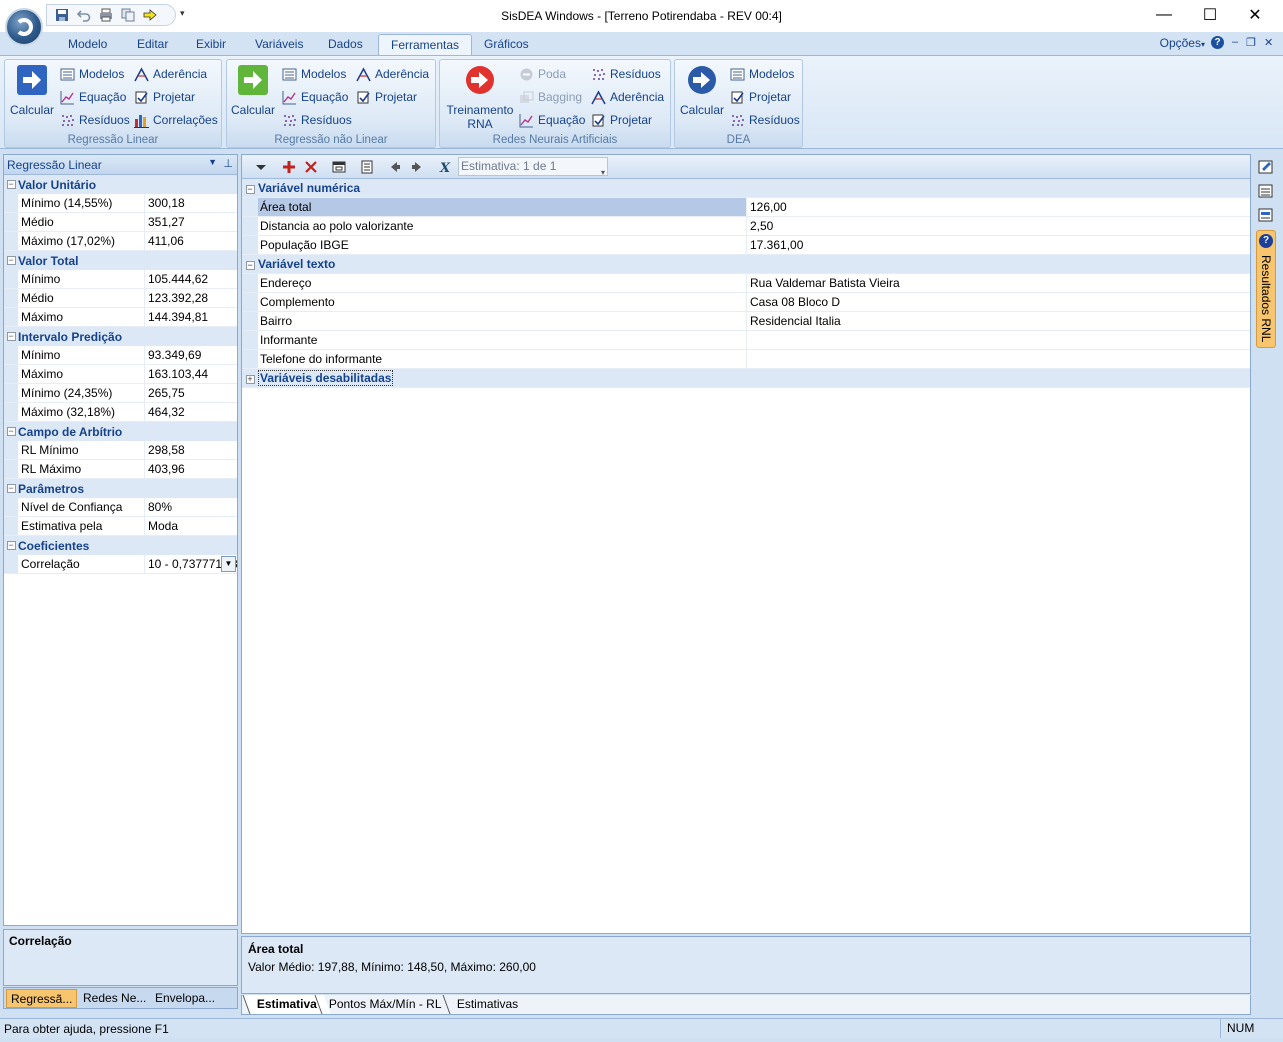 Image resolution: width=1283 pixels, height=1042 pixels. I want to click on rnl-equacao-button: Equação, so click(315, 97).